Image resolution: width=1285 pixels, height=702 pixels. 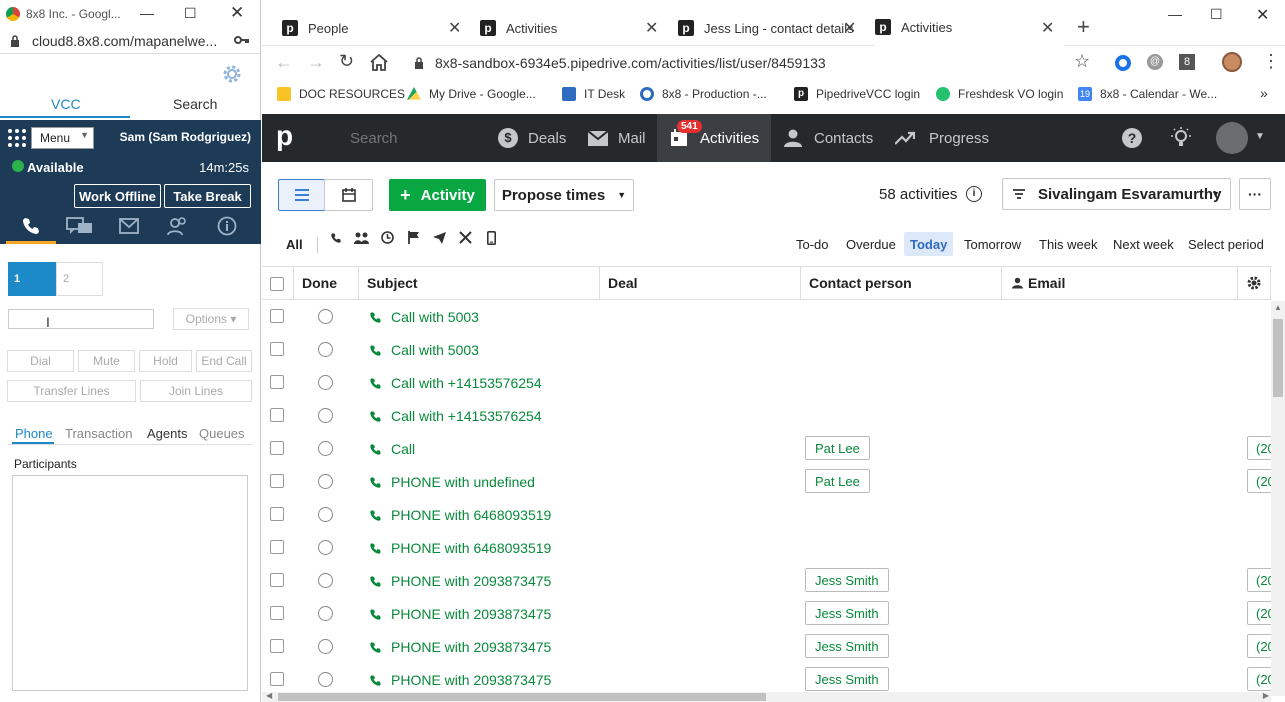 What do you see at coordinates (942, 138) in the screenshot?
I see `nav-progress: Progress` at bounding box center [942, 138].